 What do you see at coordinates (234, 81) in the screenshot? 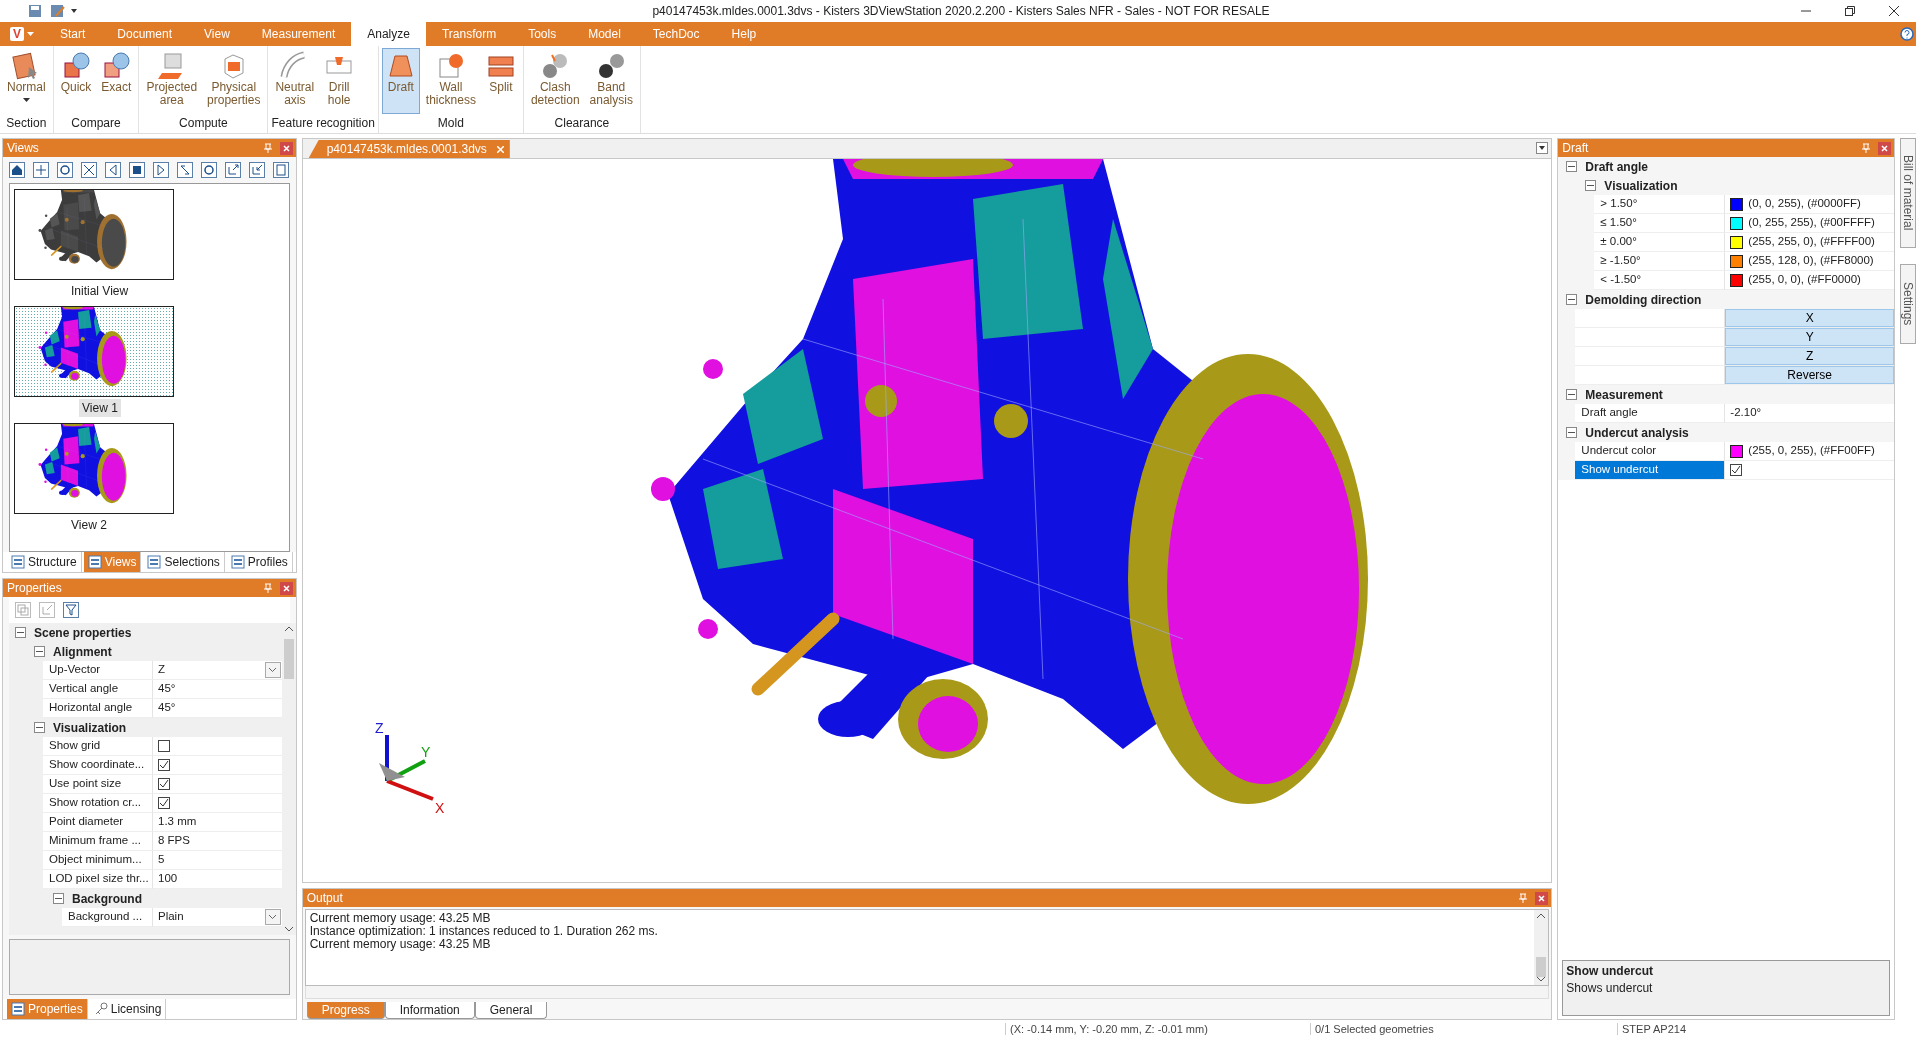
I see `ribbon-button: Physical properties` at bounding box center [234, 81].